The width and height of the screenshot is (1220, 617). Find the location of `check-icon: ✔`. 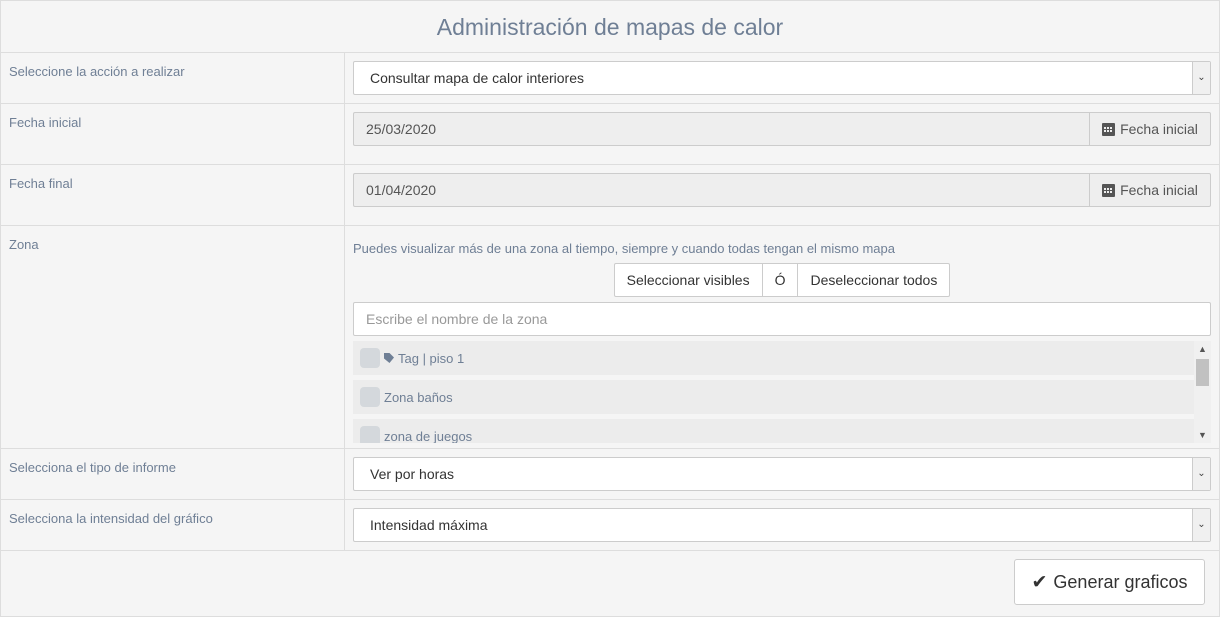

check-icon: ✔ is located at coordinates (1039, 582).